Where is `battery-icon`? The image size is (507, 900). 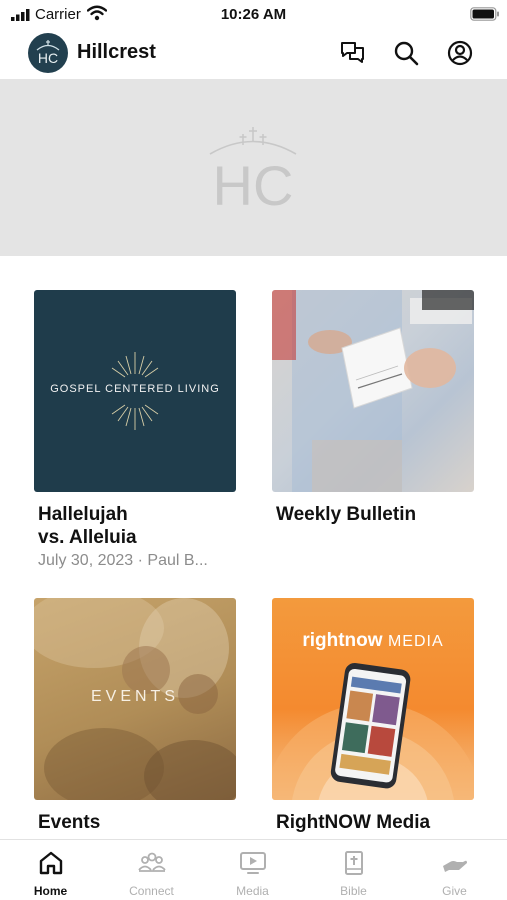 battery-icon is located at coordinates (484, 14).